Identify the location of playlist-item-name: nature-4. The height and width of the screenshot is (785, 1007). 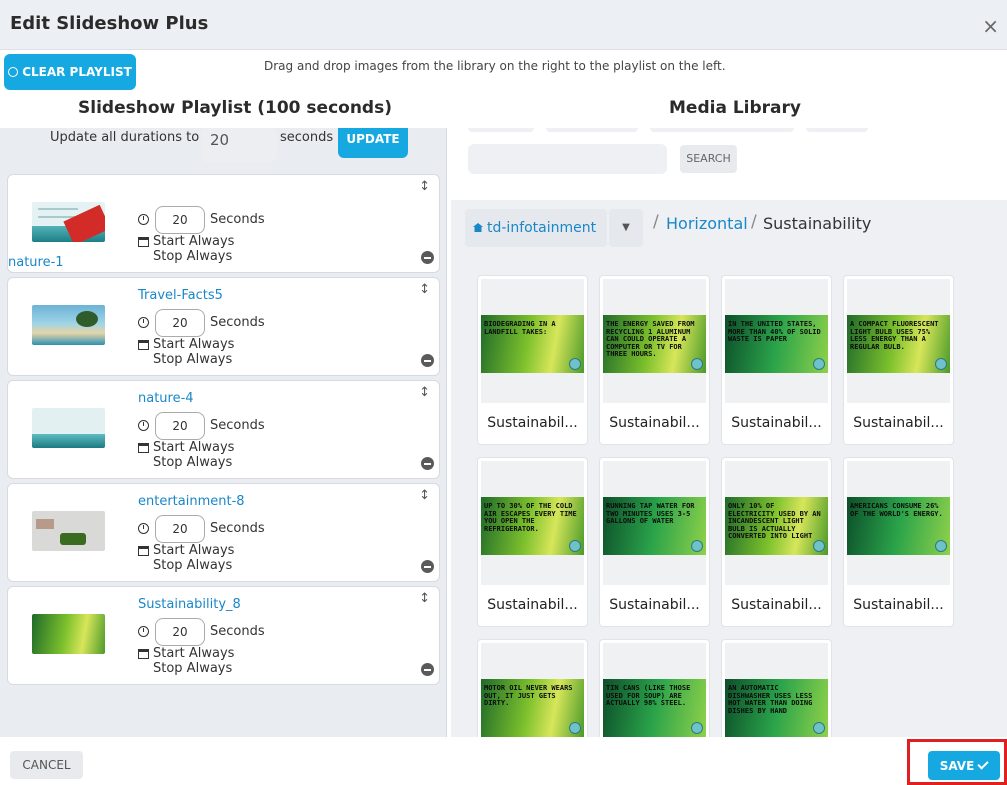
(166, 398).